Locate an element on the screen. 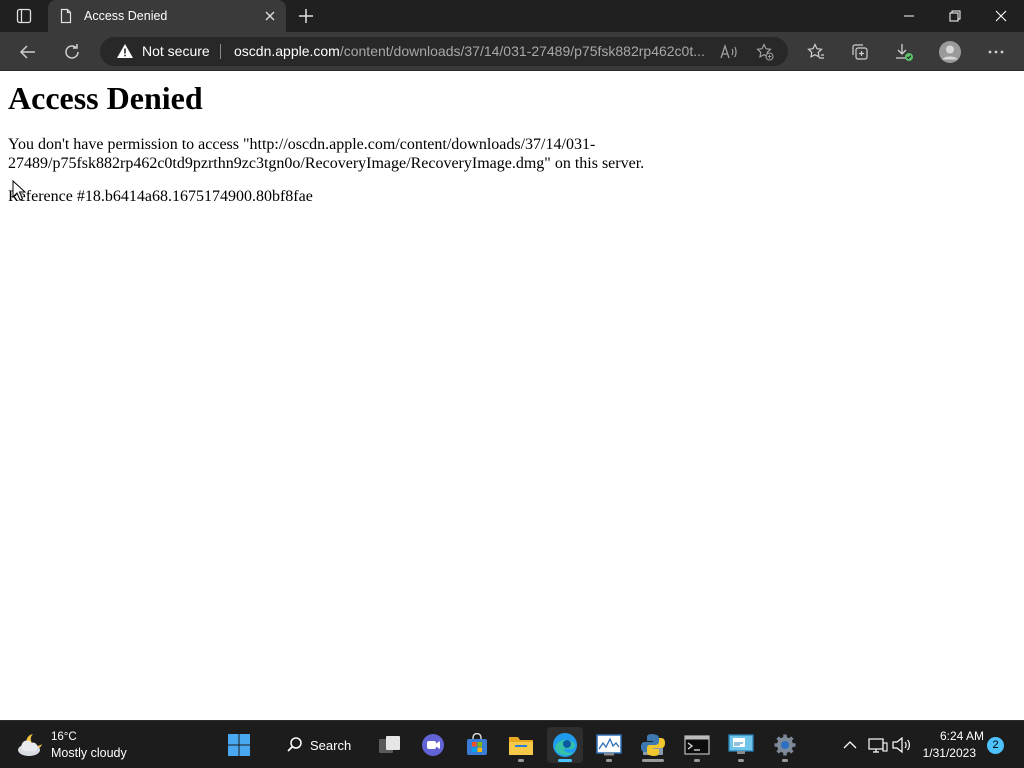 The width and height of the screenshot is (1024, 768). address-divider is located at coordinates (220, 51).